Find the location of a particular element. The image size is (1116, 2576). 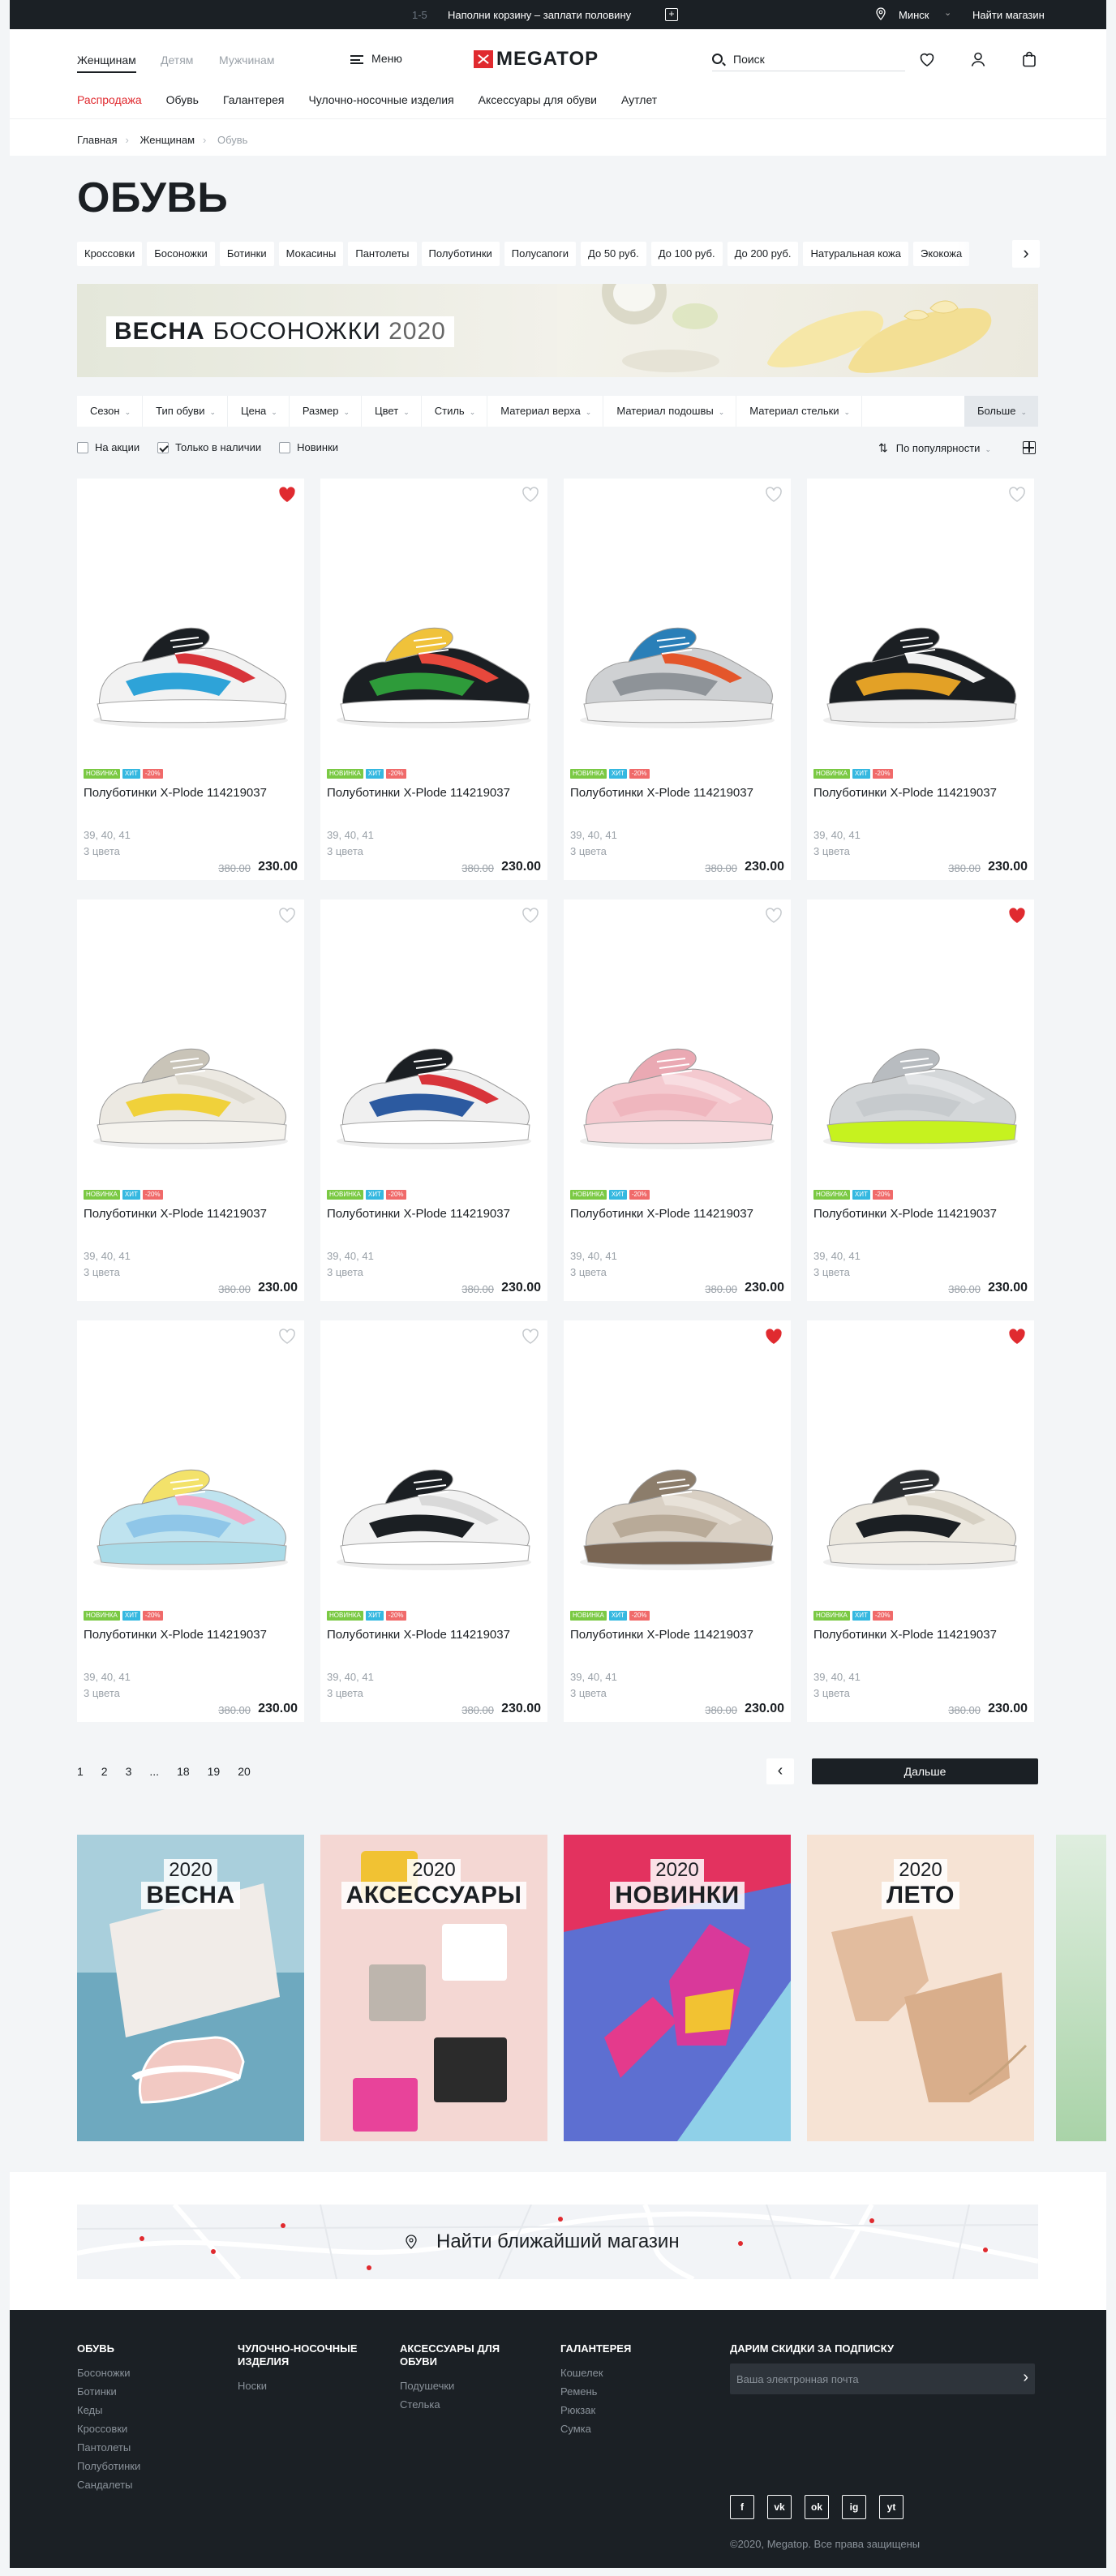

footer-link: Полуботинки is located at coordinates (146, 2466).